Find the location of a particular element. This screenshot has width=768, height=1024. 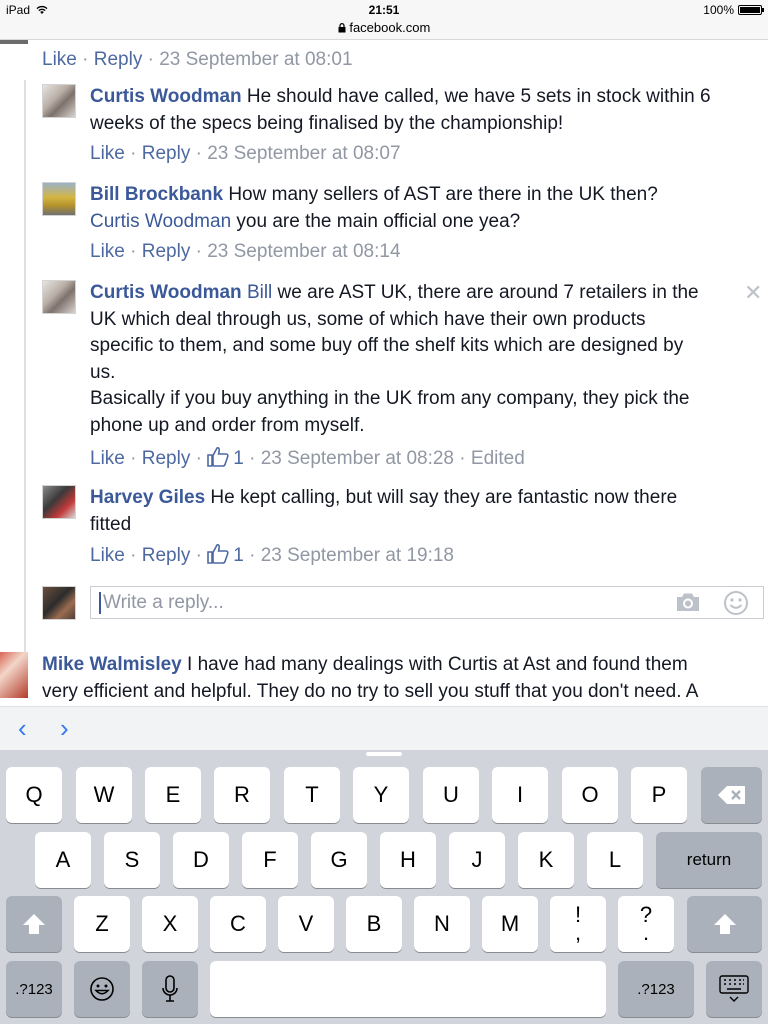

key-x: X is located at coordinates (170, 924).